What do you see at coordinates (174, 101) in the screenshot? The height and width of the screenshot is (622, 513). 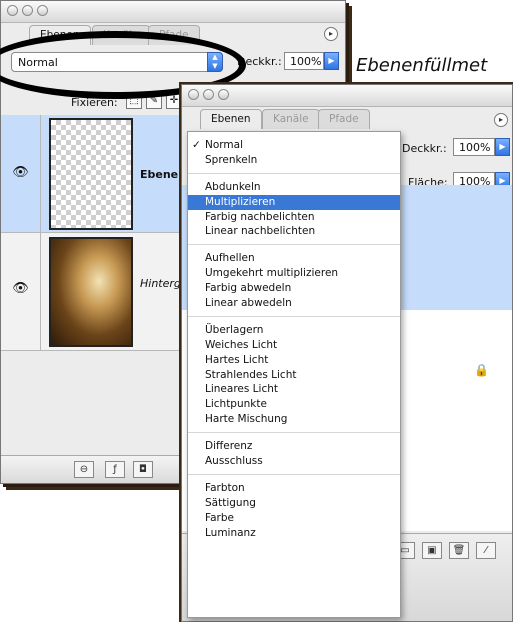 I see `lock-position-icon: ✛` at bounding box center [174, 101].